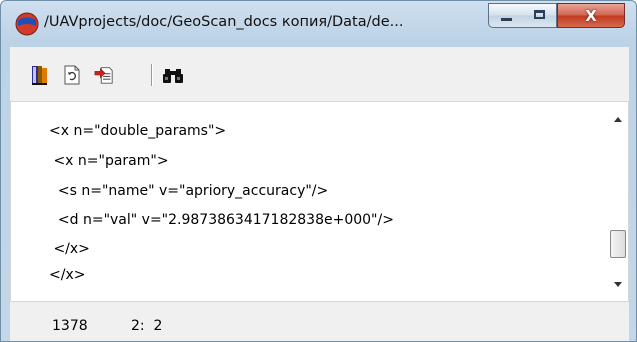 This screenshot has width=637, height=342. Describe the element at coordinates (152, 75) in the screenshot. I see `toolbar-separator` at that location.